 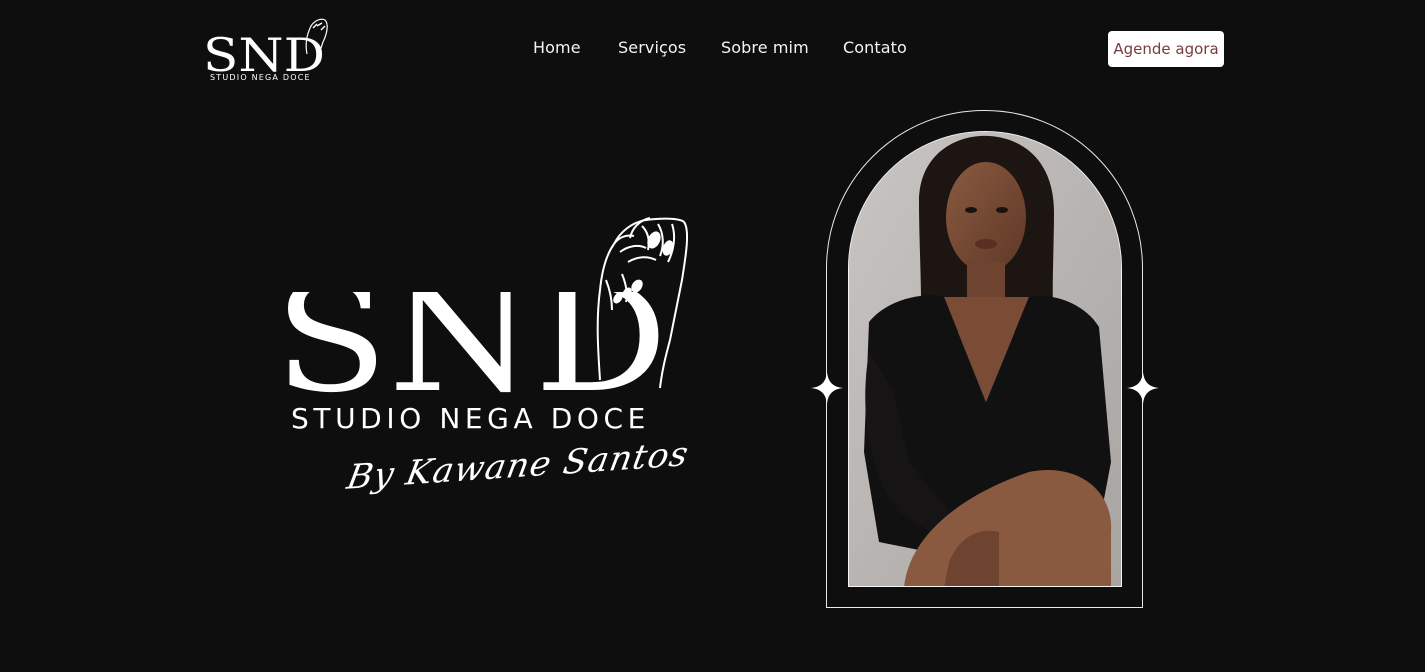 I want to click on nav-contato: Contato, so click(x=875, y=47).